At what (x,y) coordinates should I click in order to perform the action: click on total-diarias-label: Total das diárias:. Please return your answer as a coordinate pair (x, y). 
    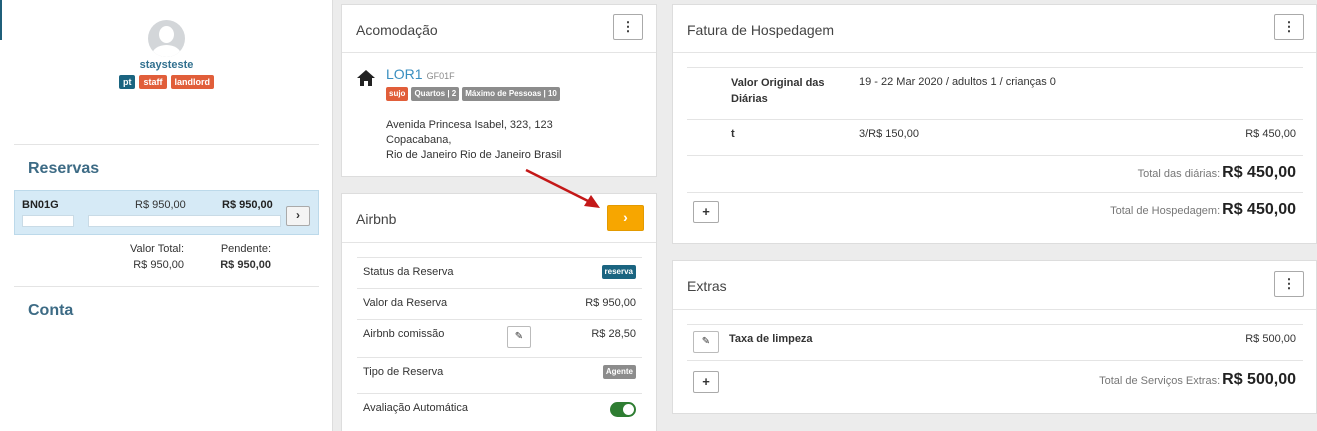
    Looking at the image, I should click on (1179, 174).